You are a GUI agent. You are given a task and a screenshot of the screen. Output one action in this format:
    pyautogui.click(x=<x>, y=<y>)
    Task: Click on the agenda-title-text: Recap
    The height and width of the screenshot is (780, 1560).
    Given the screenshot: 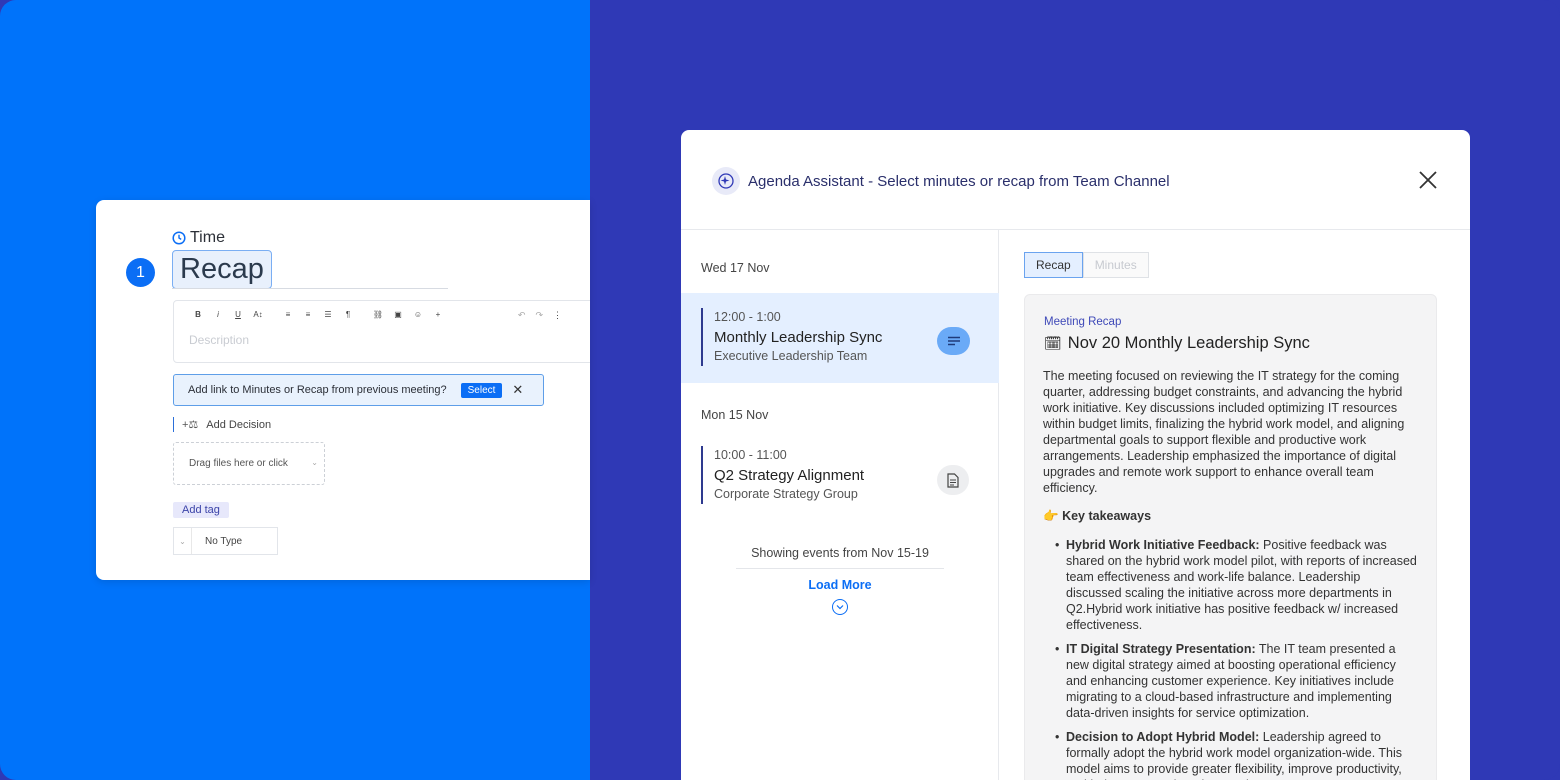 What is the action you would take?
    pyautogui.click(x=222, y=269)
    